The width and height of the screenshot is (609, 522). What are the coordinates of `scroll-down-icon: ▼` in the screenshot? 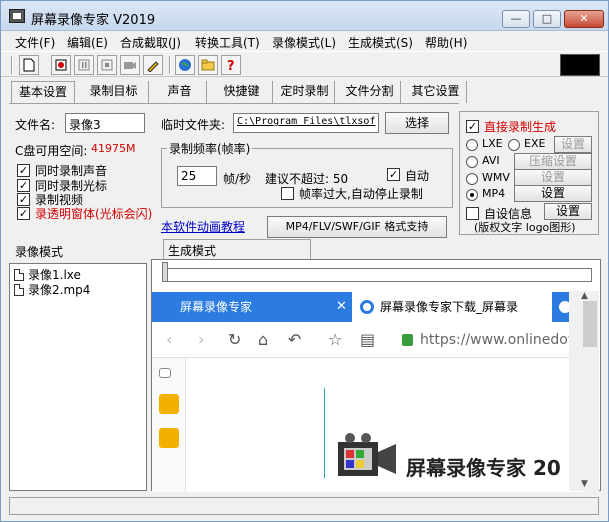 It's located at (584, 484).